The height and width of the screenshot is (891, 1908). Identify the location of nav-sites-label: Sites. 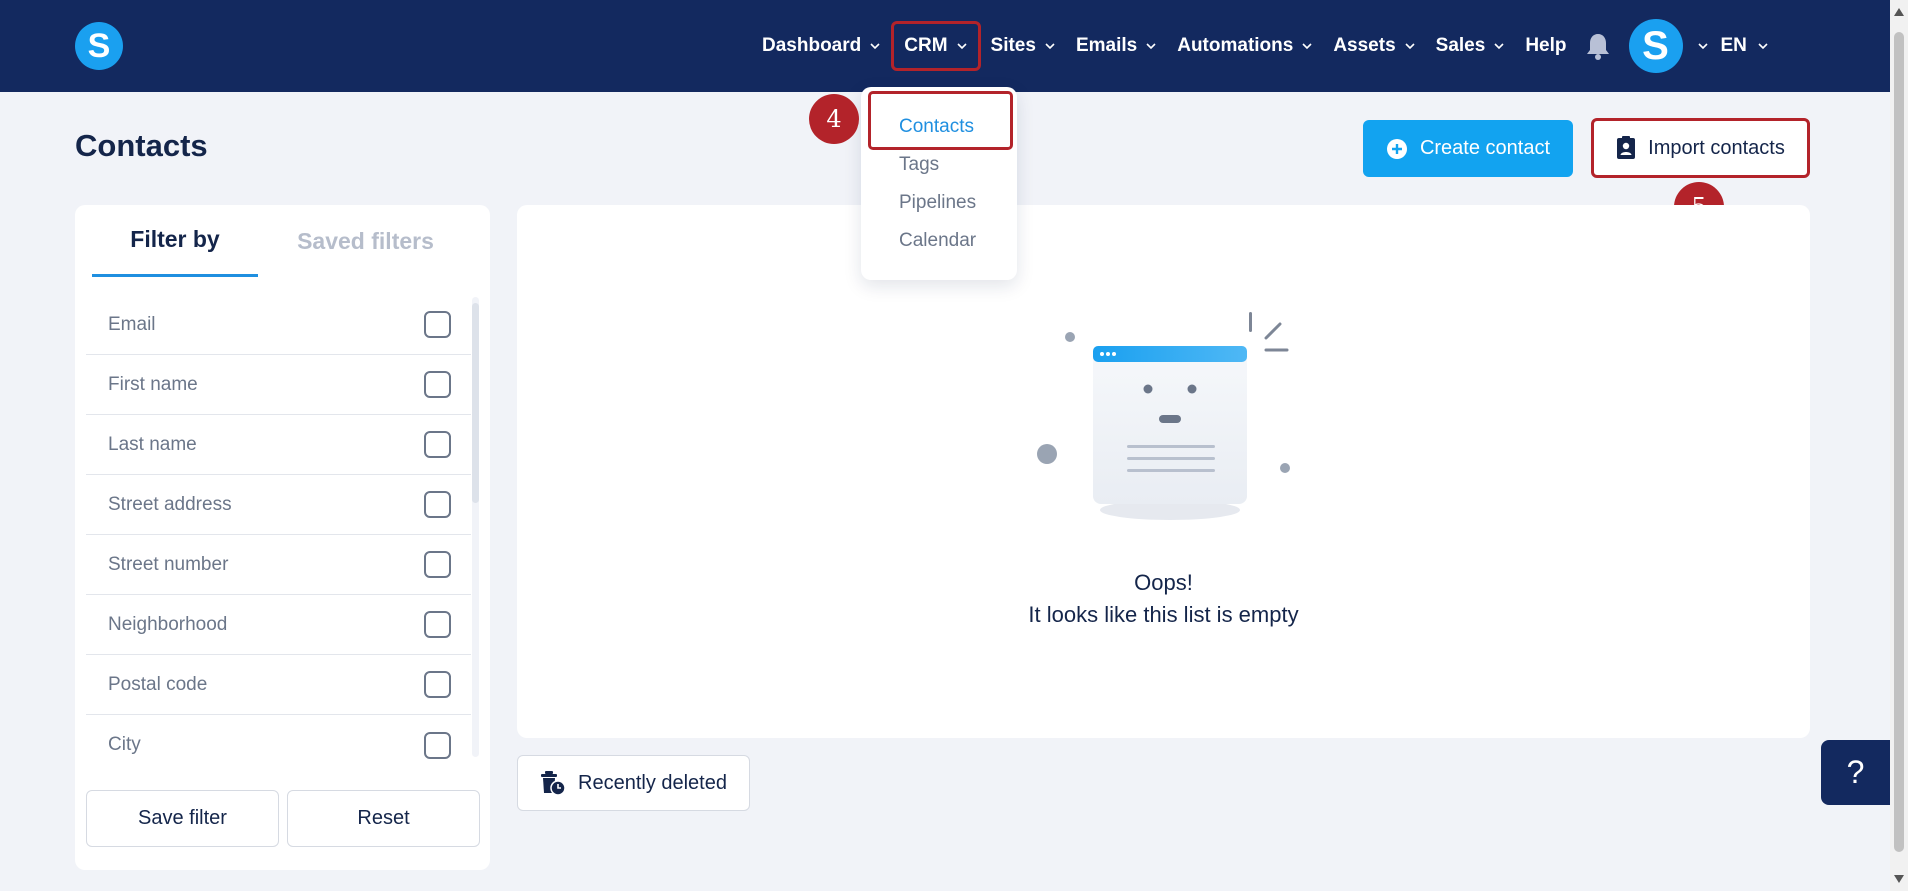
(1013, 45).